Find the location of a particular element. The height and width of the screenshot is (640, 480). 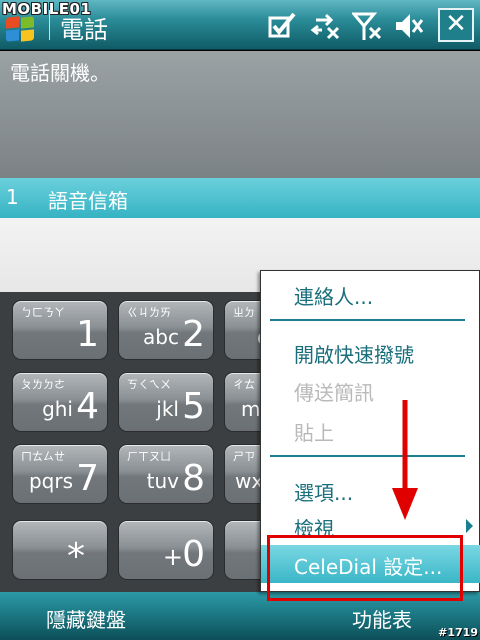

sync-icon is located at coordinates (326, 26).